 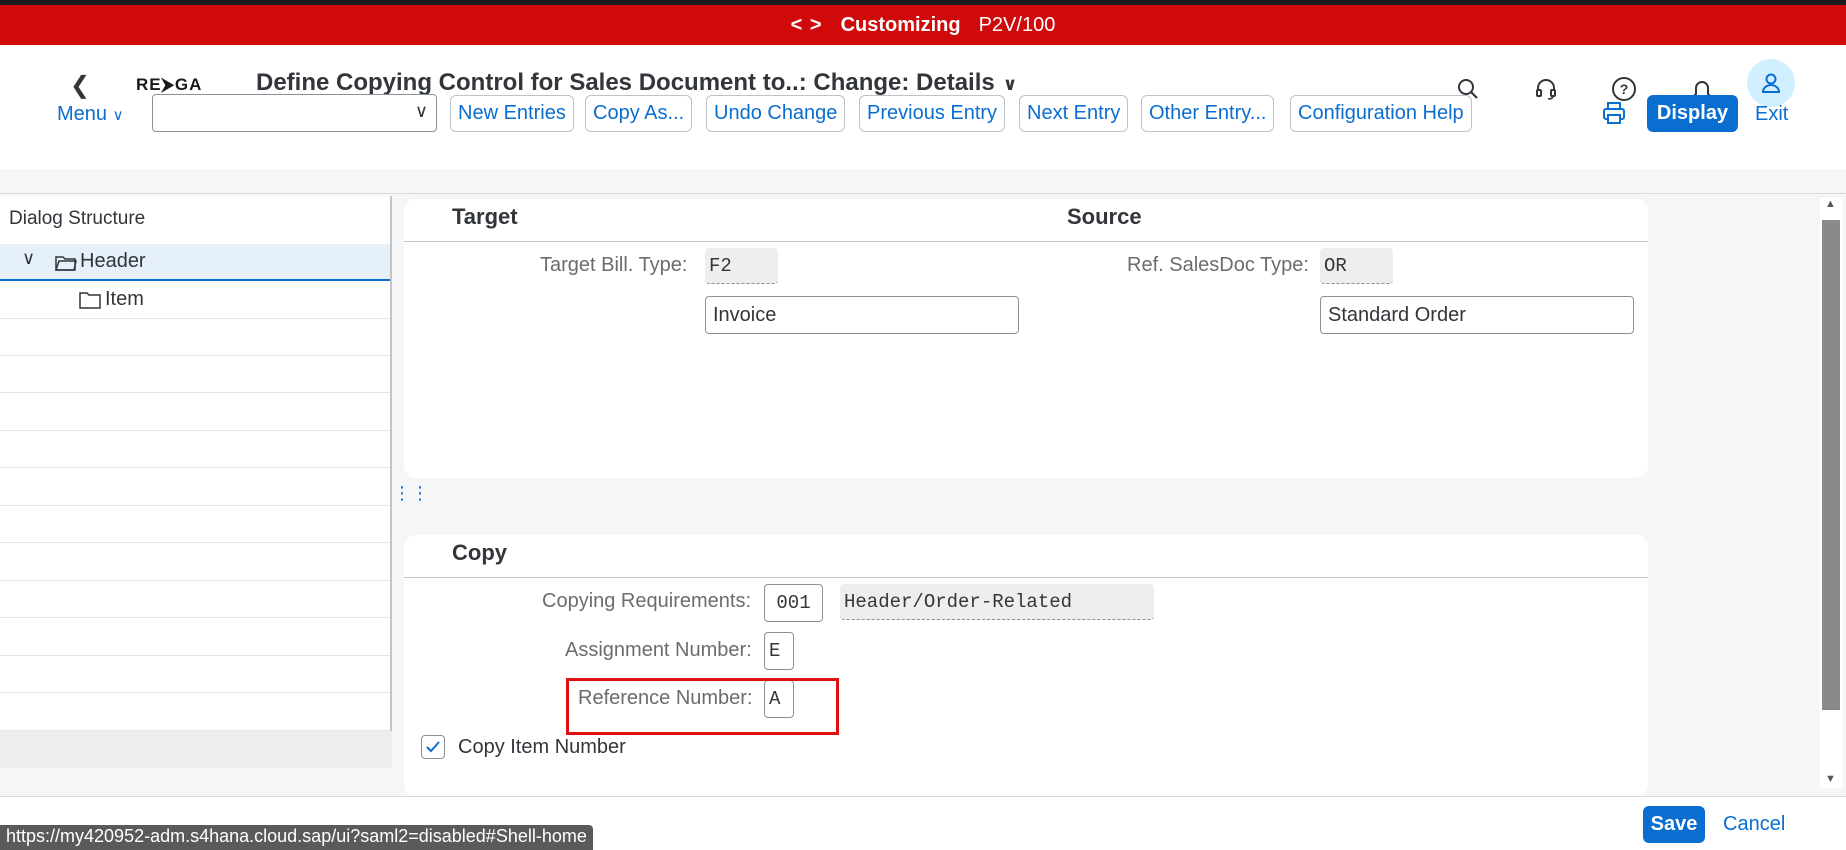 I want to click on save-button: Save, so click(x=1674, y=824).